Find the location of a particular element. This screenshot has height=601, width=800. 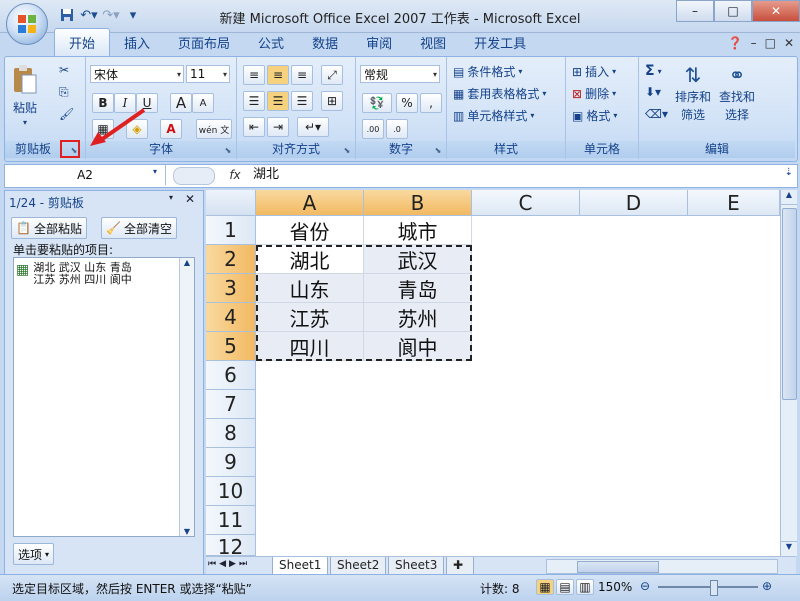

cell-b5: 阆中 is located at coordinates (418, 346).